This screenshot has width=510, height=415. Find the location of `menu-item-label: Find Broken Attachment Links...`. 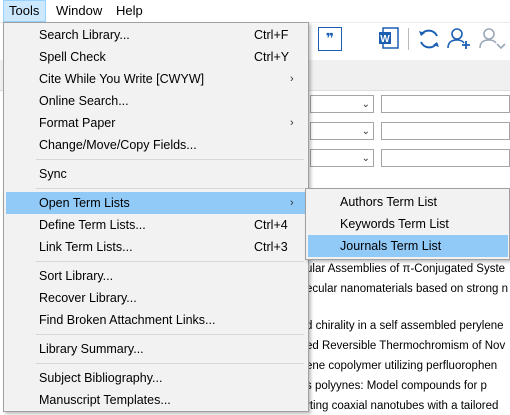

menu-item-label: Find Broken Attachment Links... is located at coordinates (127, 320).